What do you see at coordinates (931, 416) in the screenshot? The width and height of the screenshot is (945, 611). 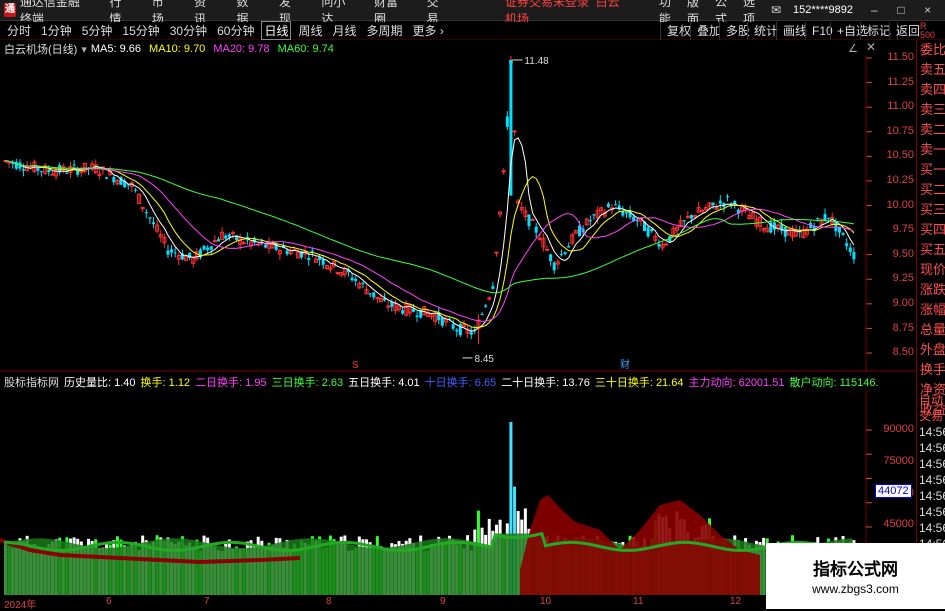 I see `trade-field-label: 交易` at bounding box center [931, 416].